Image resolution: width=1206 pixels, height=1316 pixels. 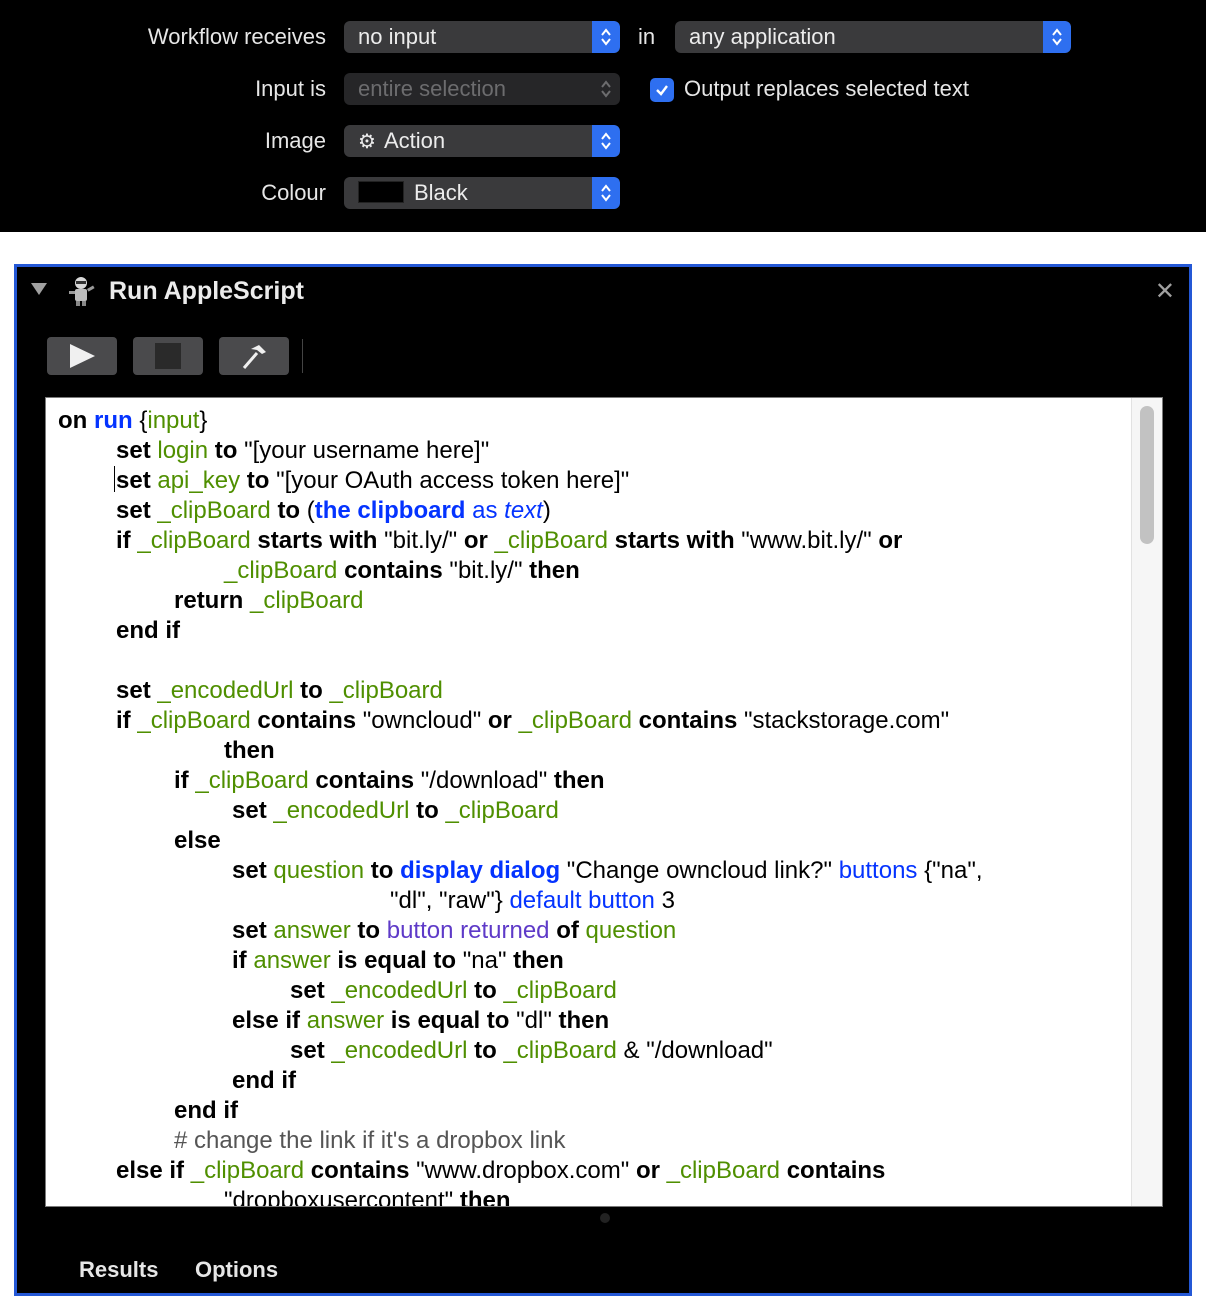 What do you see at coordinates (302, 356) in the screenshot?
I see `toolbar-separator` at bounding box center [302, 356].